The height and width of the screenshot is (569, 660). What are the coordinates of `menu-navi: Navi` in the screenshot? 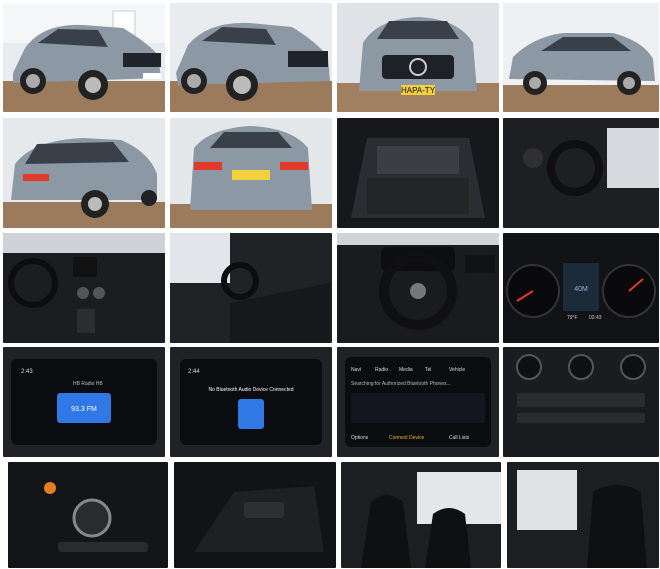 It's located at (356, 370).